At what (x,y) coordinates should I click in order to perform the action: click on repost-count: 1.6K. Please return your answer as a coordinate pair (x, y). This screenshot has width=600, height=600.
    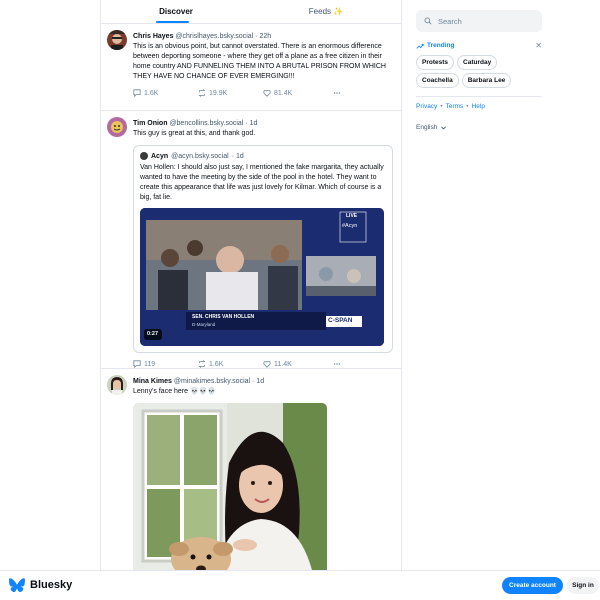
    Looking at the image, I should click on (216, 364).